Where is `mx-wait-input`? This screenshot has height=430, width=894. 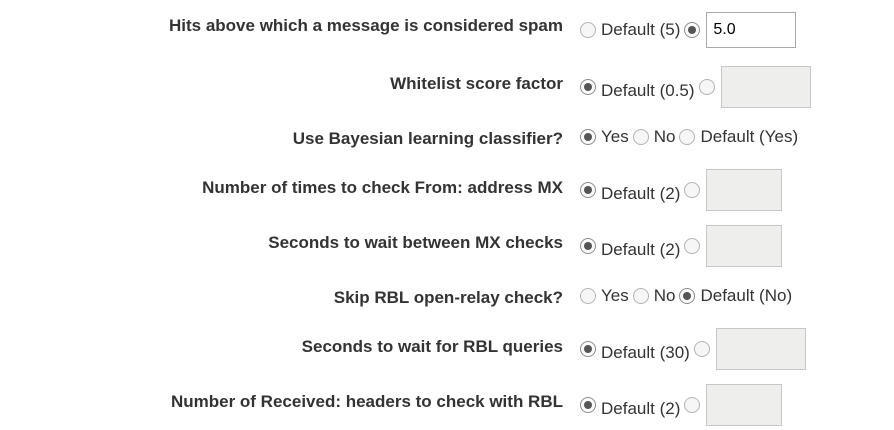 mx-wait-input is located at coordinates (744, 246).